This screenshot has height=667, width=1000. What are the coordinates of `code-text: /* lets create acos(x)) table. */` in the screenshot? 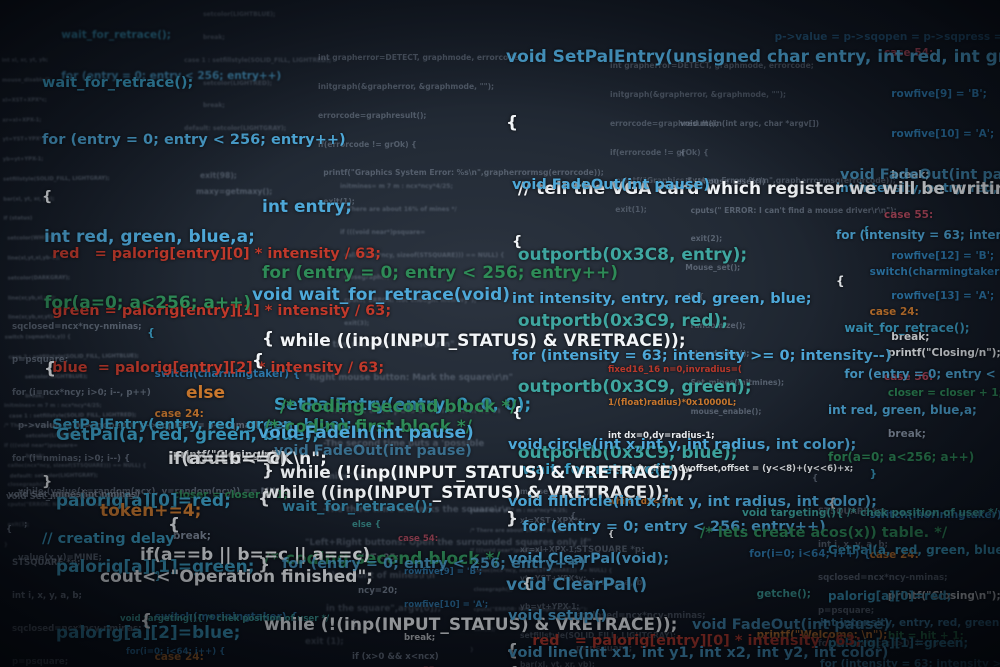 It's located at (824, 533).